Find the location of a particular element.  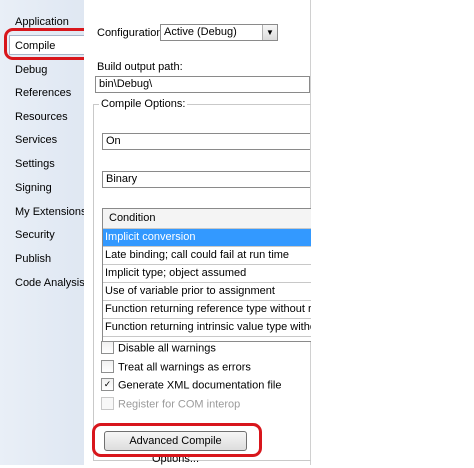

sidebar-item-label: Publish is located at coordinates (33, 259).